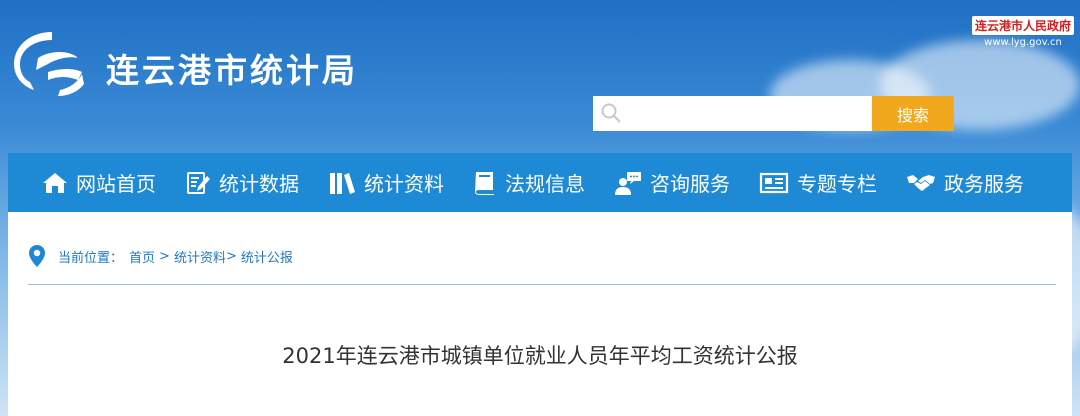 This screenshot has height=416, width=1080. I want to click on nav-item-consulting: 咨询服务, so click(672, 182).